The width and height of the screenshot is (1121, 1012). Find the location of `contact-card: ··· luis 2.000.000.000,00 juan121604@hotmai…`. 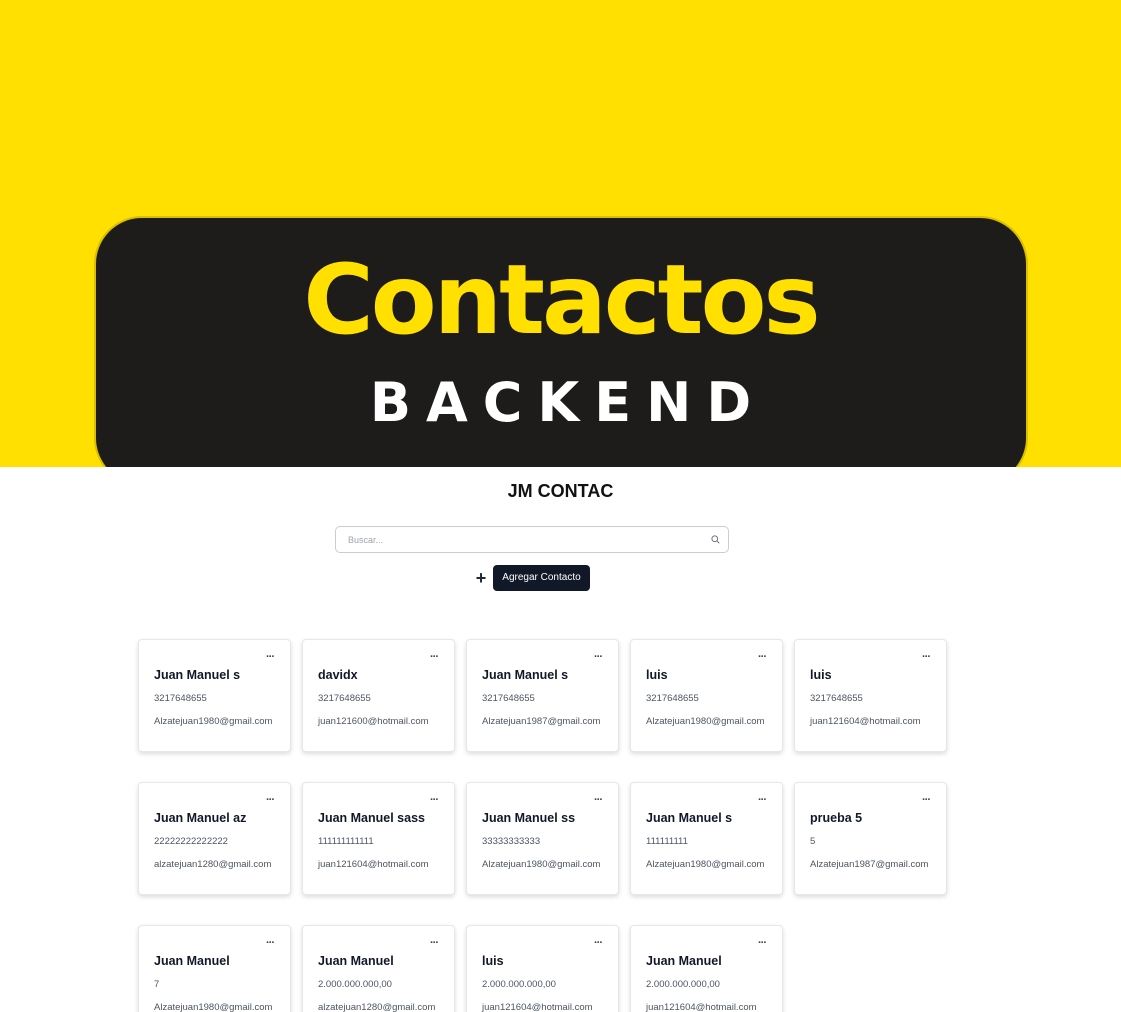

contact-card: ··· luis 2.000.000.000,00 juan121604@hotmai… is located at coordinates (542, 968).